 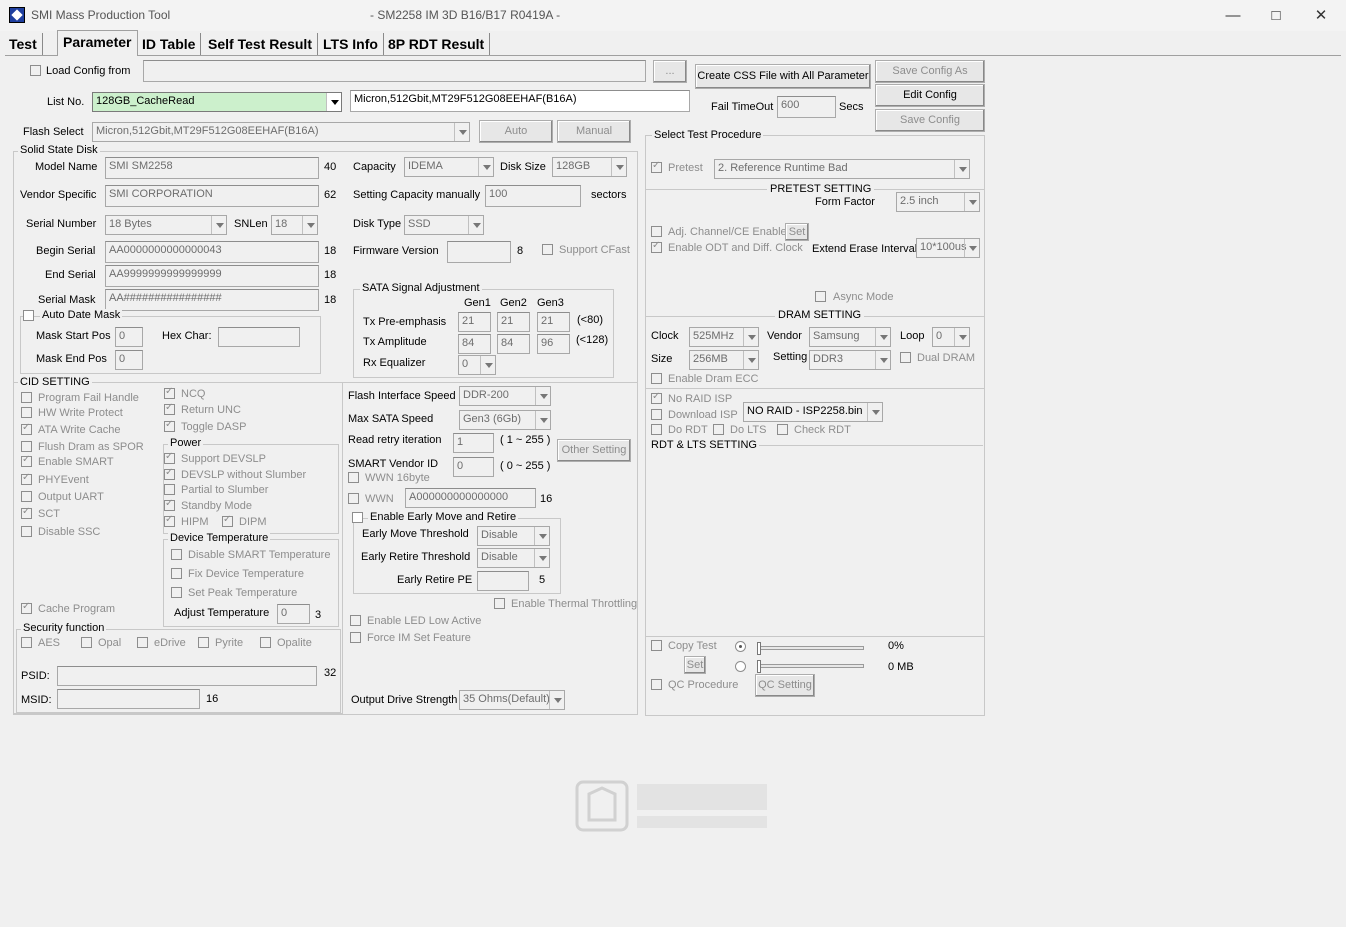 I want to click on copy-mb-slider-track, so click(x=810, y=666).